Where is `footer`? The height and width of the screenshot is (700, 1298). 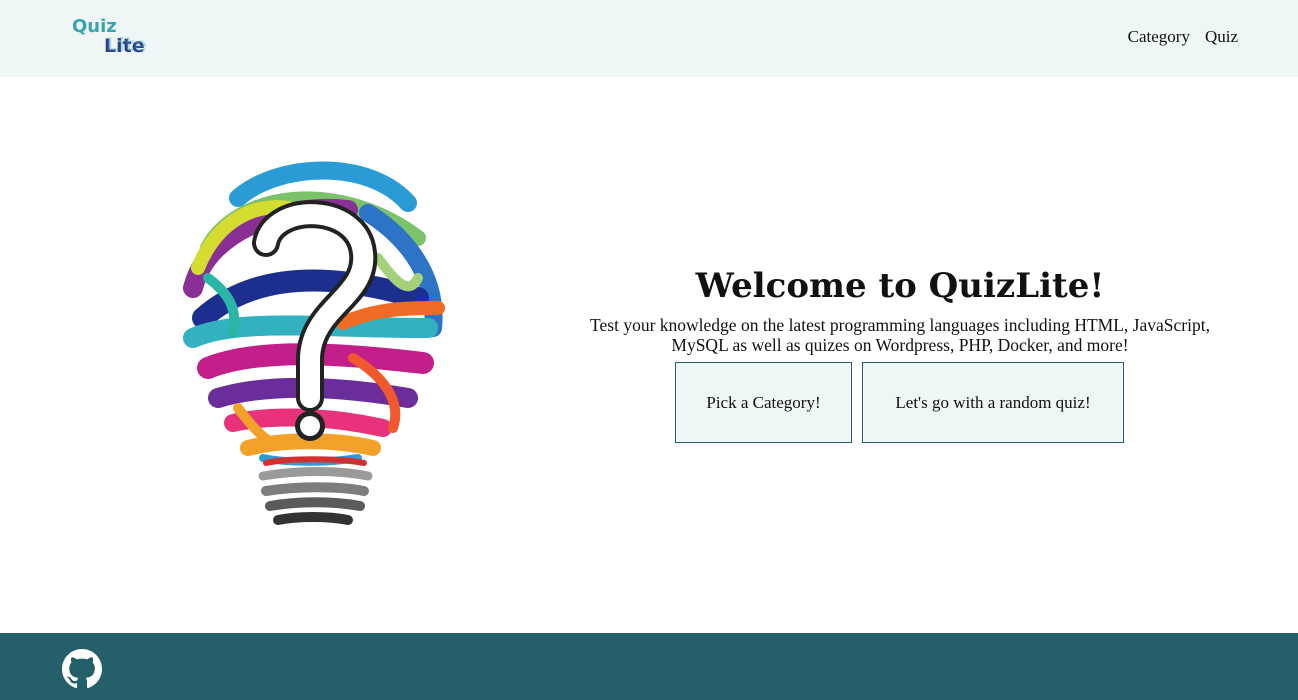
footer is located at coordinates (649, 666).